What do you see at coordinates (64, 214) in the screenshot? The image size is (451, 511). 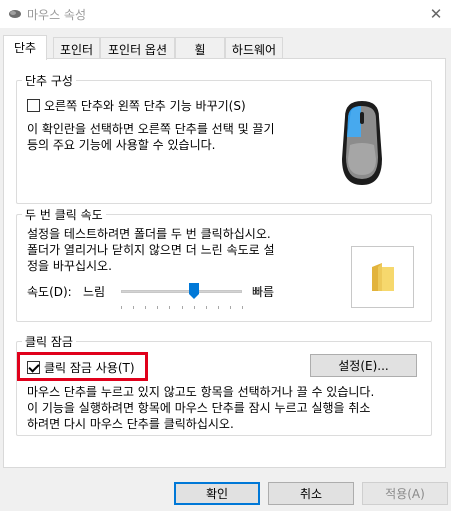 I see `double-click-label: 두 번 클릭 속도` at bounding box center [64, 214].